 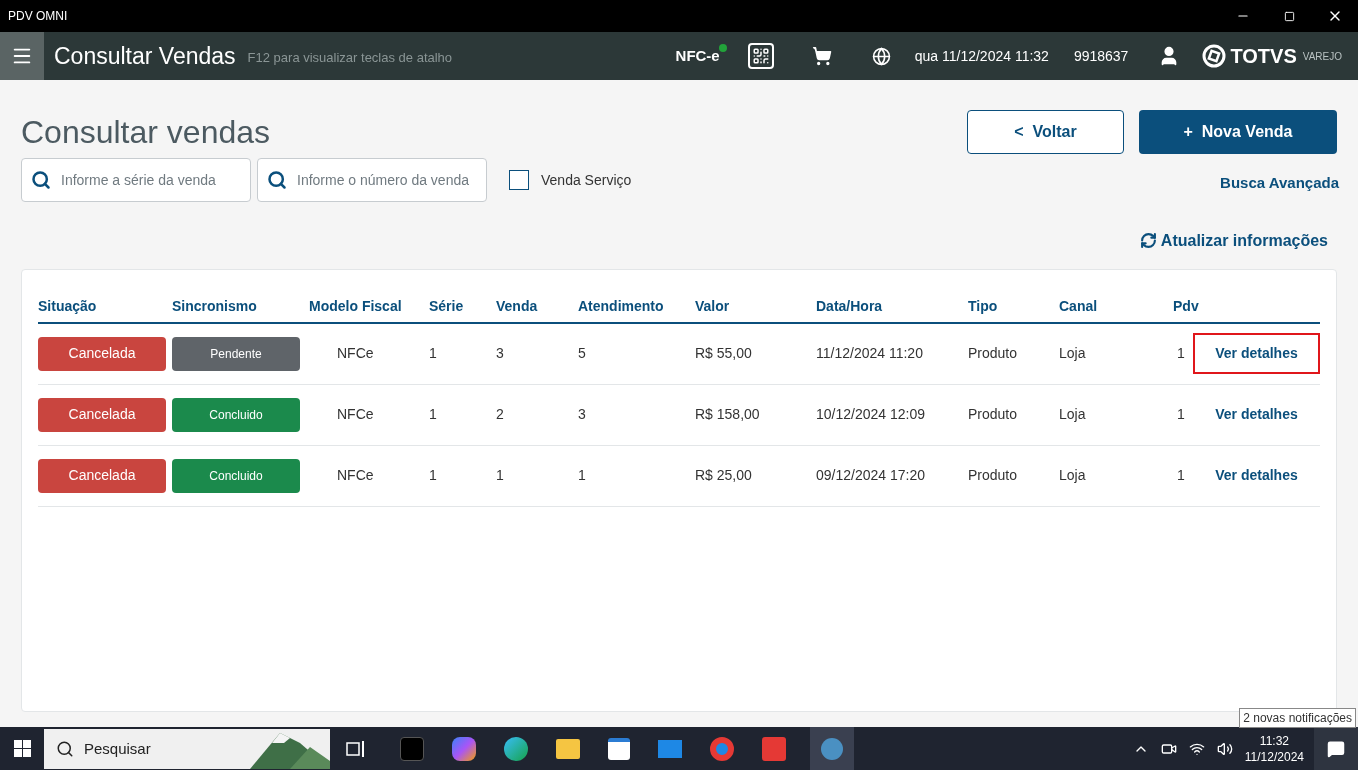 What do you see at coordinates (22, 748) in the screenshot?
I see `windows-logo-icon` at bounding box center [22, 748].